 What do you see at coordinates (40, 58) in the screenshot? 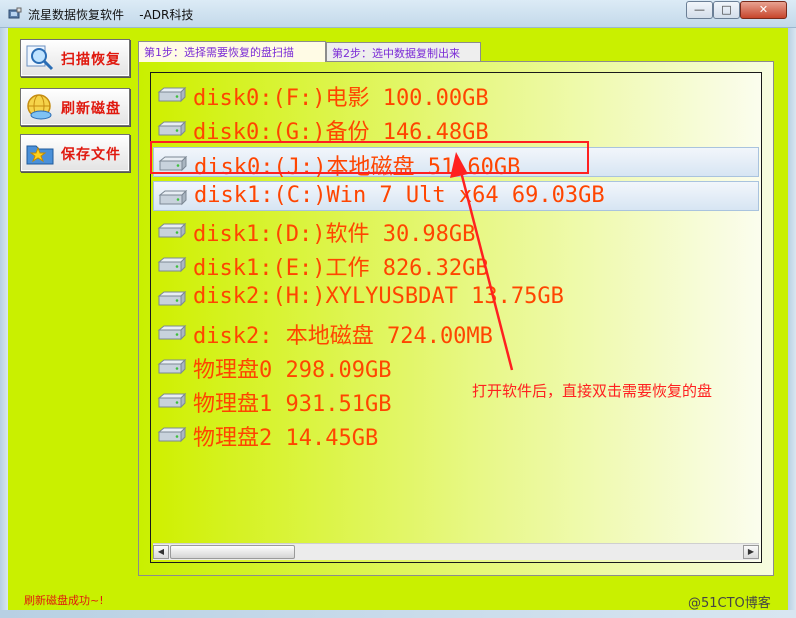
I see `magnifier-icon` at bounding box center [40, 58].